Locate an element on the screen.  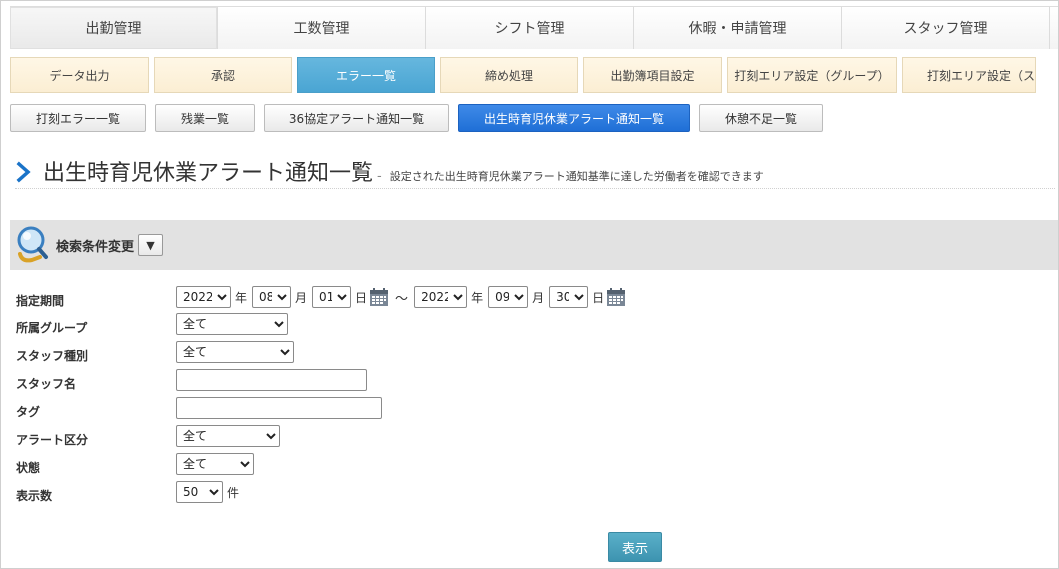
page-title: 出生時育児休業アラート通知一覧 is located at coordinates (208, 173).